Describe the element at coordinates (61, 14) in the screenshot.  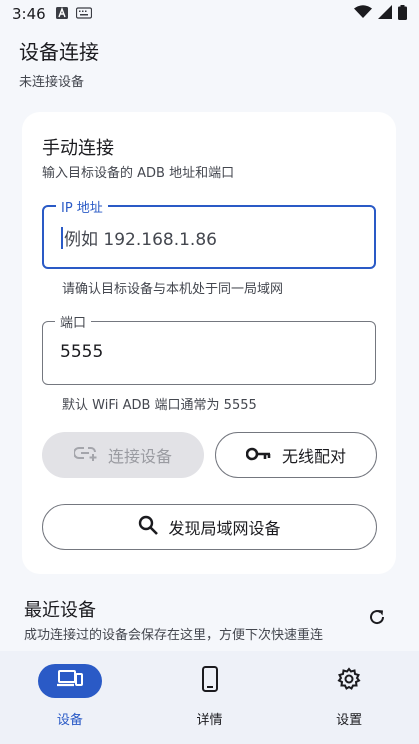
I see `notification-a-icon` at that location.